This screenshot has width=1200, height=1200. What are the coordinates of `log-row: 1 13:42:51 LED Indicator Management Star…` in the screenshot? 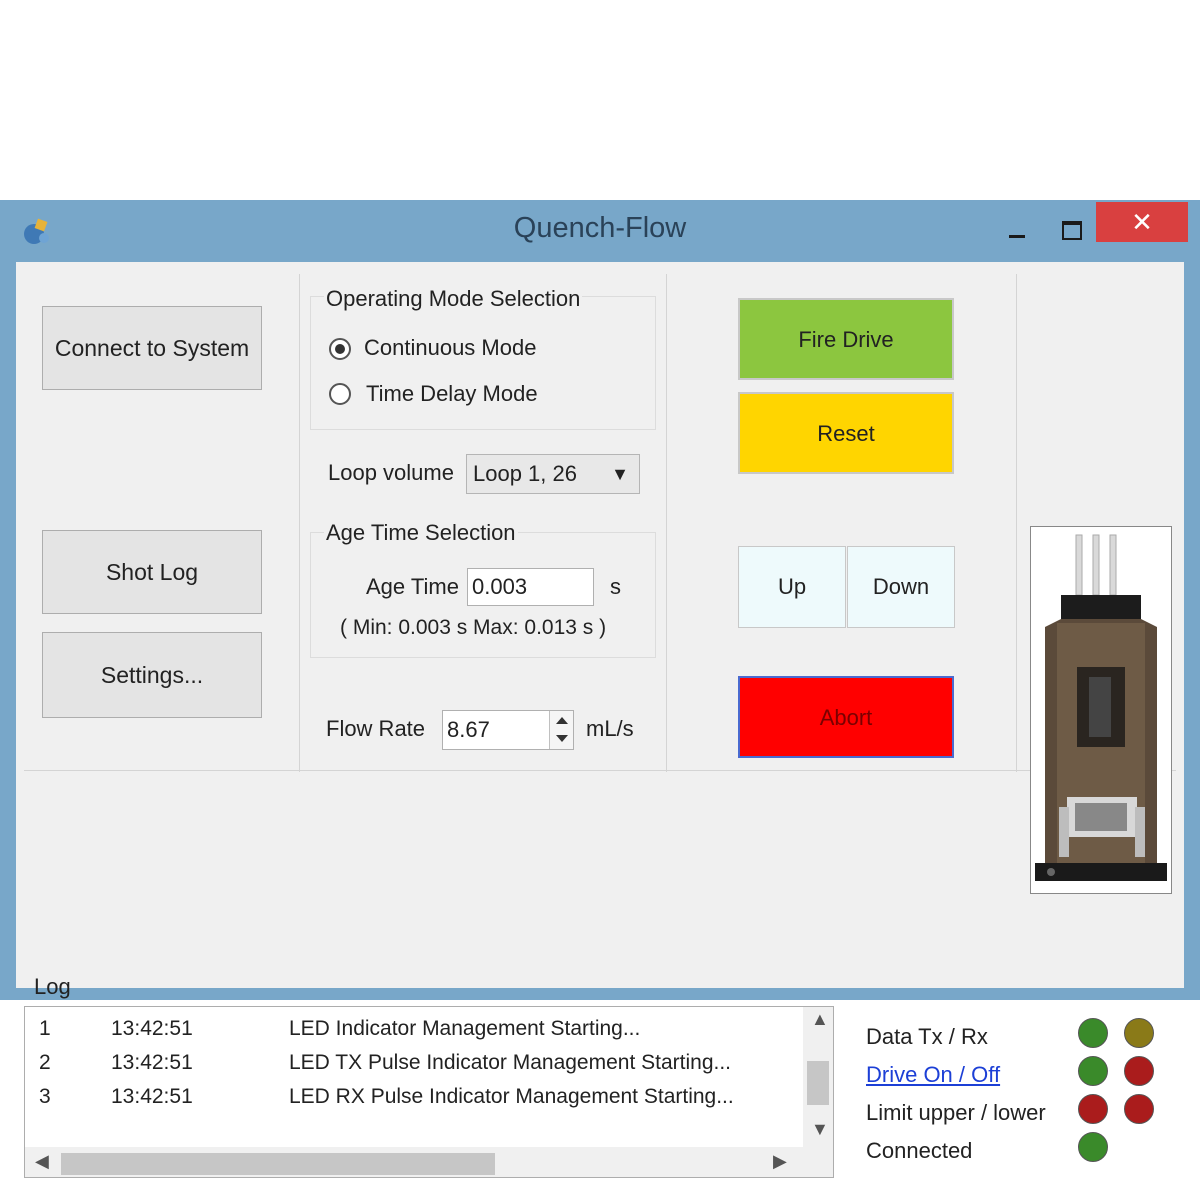 It's located at (410, 1032).